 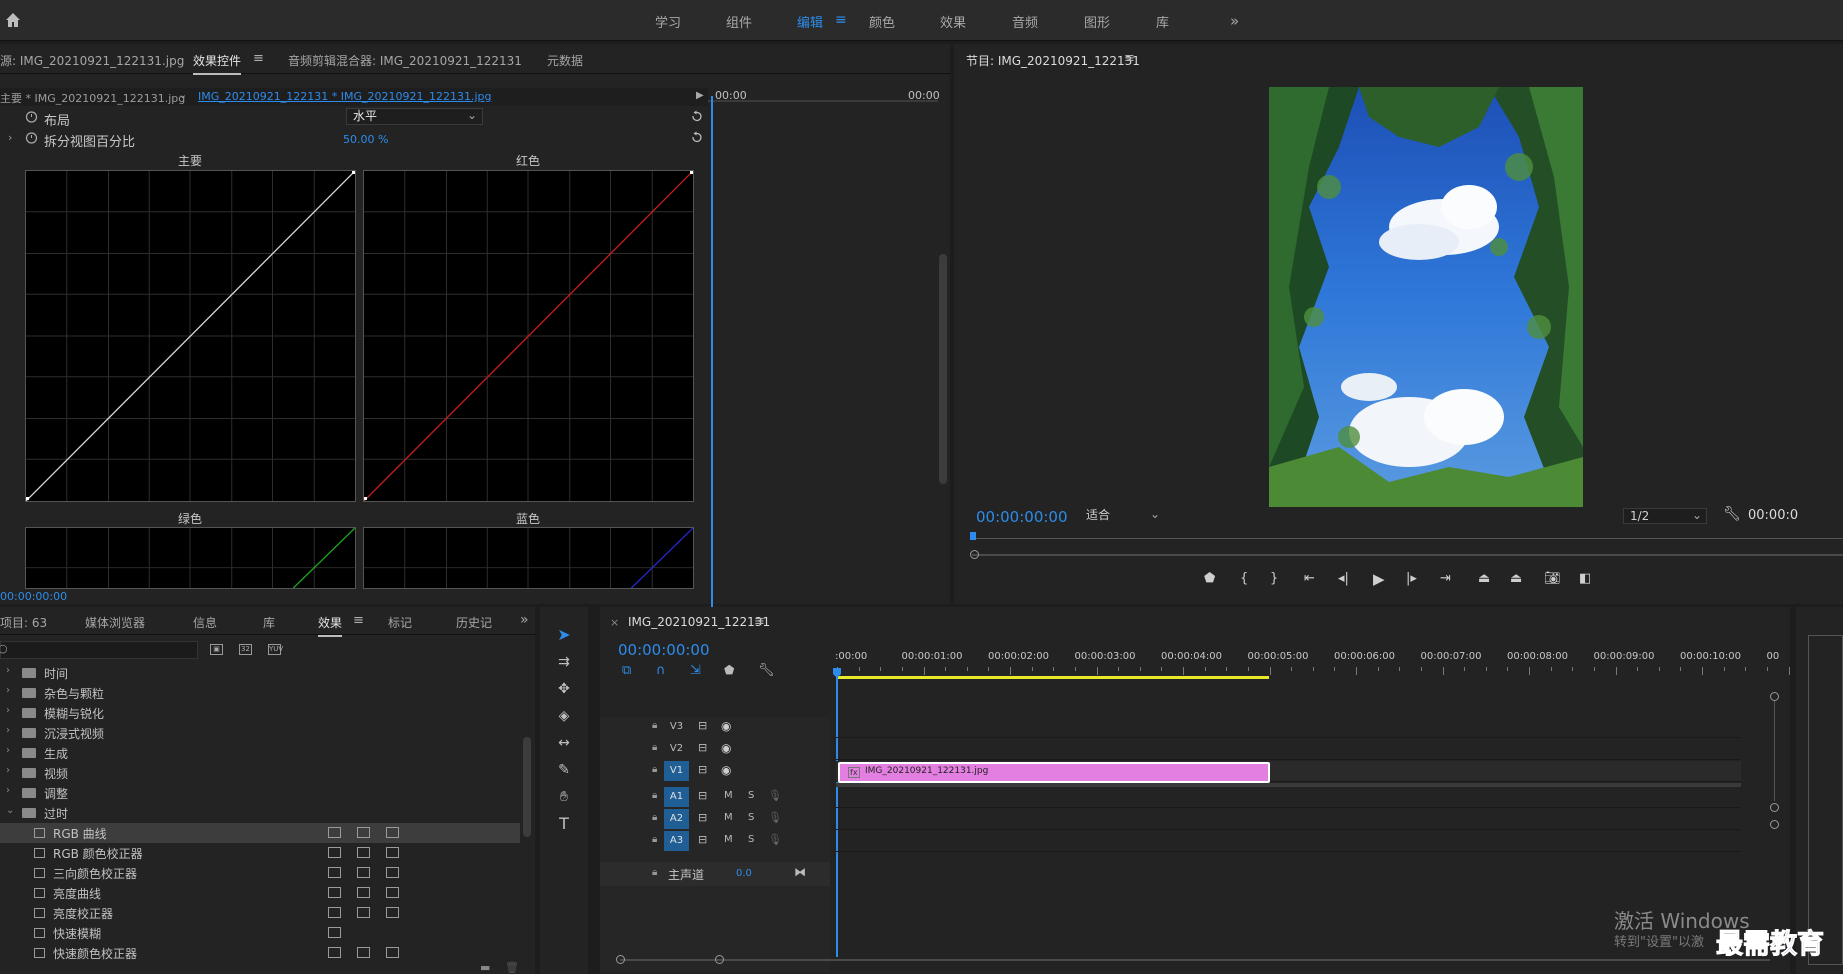 I want to click on workspace-audio: 音频, so click(x=1025, y=21).